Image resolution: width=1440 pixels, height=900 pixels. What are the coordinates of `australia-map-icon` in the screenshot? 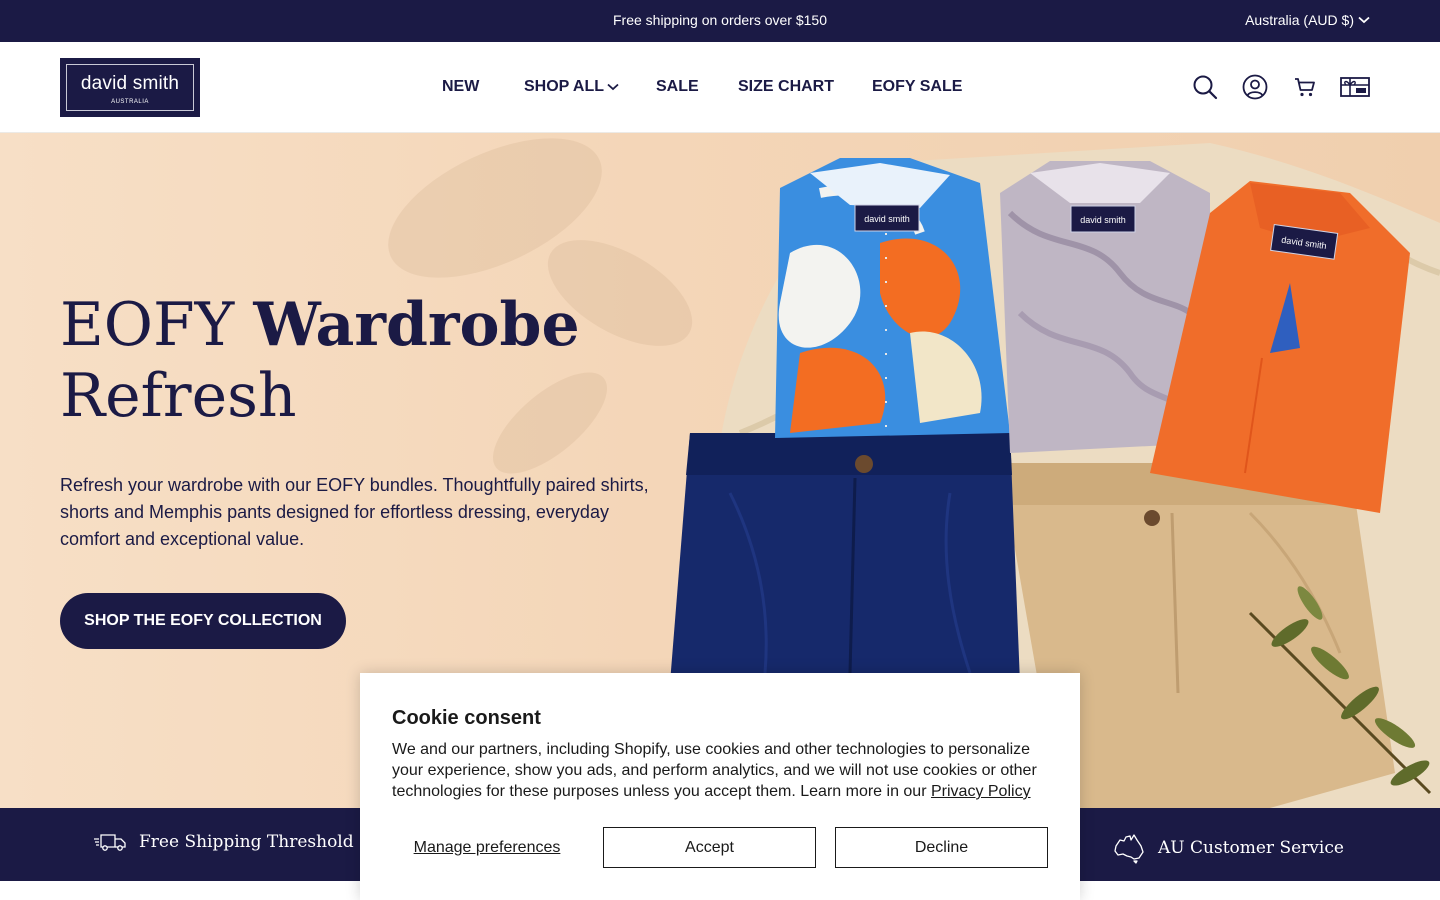 It's located at (1129, 849).